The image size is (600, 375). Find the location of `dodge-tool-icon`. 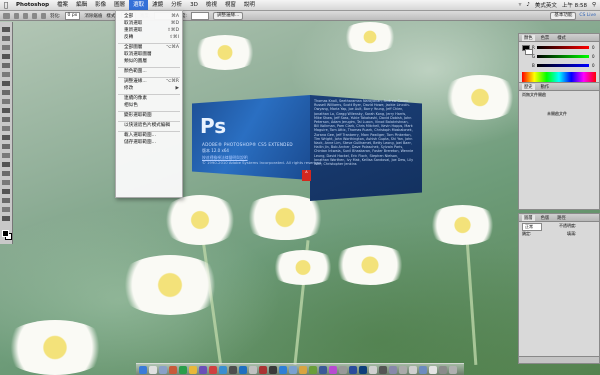

dodge-tool-icon is located at coordinates (6, 146).